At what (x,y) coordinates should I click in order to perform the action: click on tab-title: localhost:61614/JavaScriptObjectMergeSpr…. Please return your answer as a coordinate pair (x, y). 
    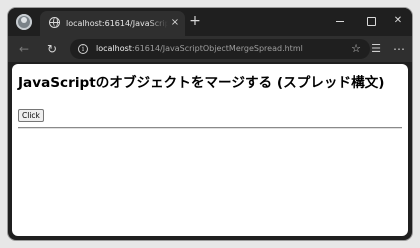
    Looking at the image, I should click on (117, 23).